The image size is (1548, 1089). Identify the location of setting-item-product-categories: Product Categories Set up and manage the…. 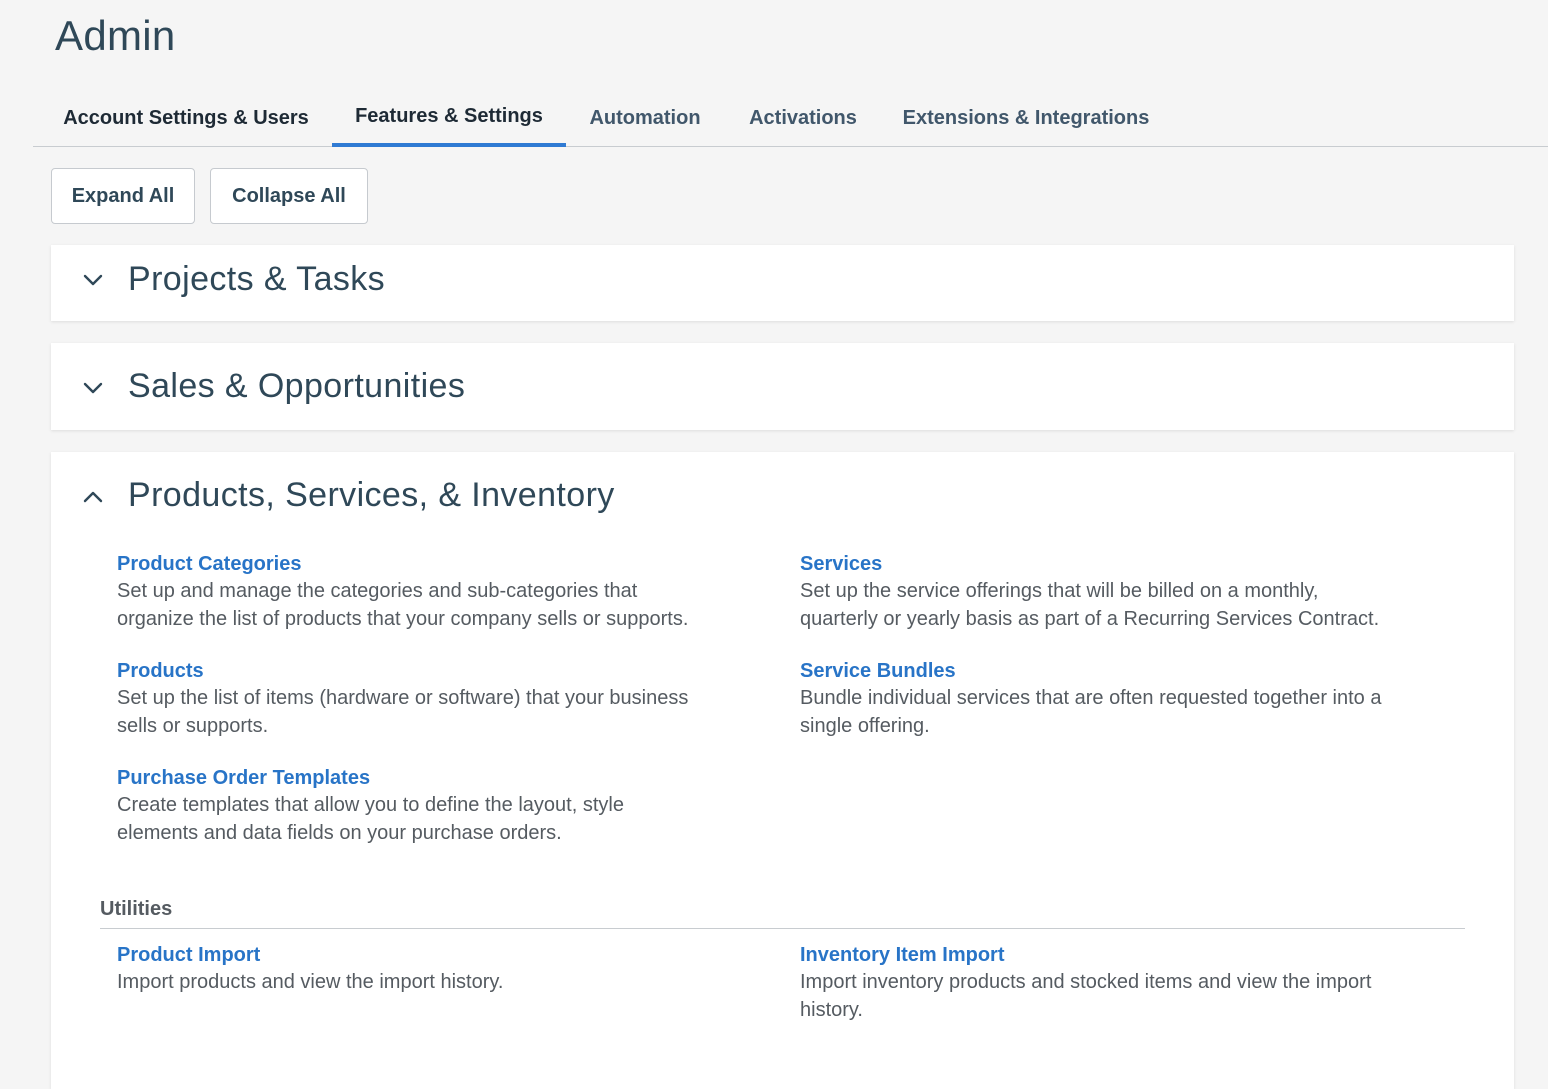
(437, 592).